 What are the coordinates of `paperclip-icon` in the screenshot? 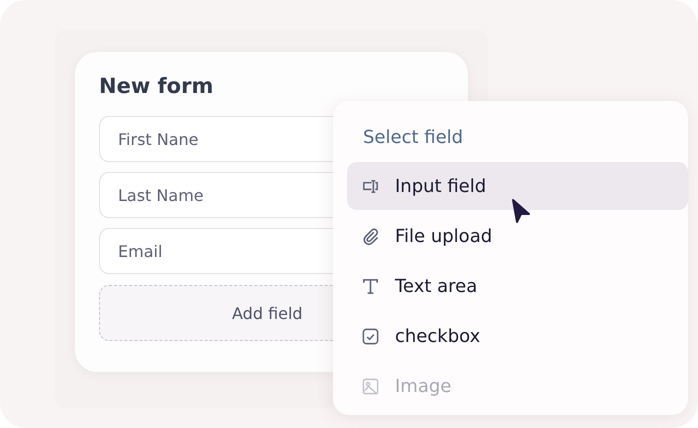 It's located at (370, 236).